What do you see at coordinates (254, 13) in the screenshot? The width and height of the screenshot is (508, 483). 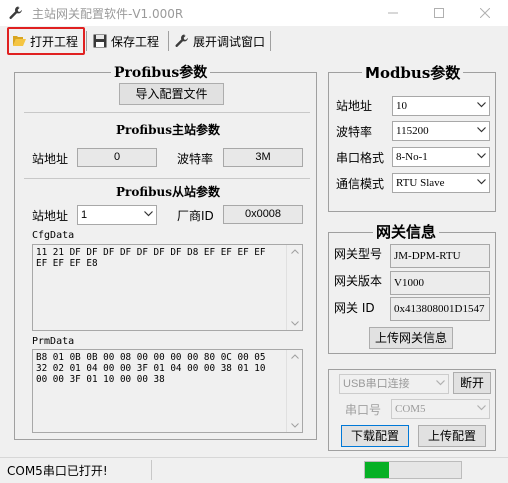 I see `title-bar: 主站网关配置软件-V1.000R` at bounding box center [254, 13].